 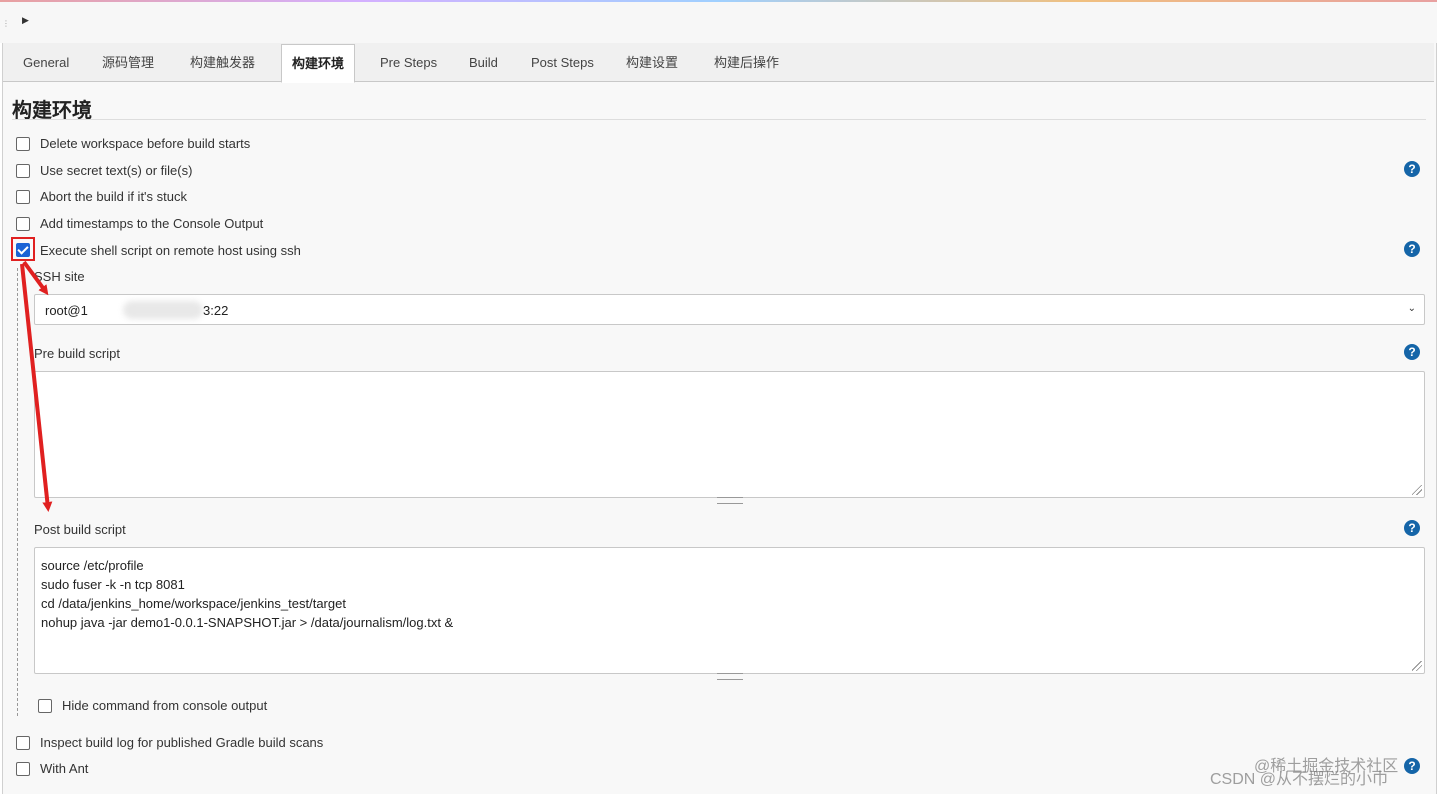 What do you see at coordinates (35, 278) in the screenshot?
I see `arrow-to-ssh-site` at bounding box center [35, 278].